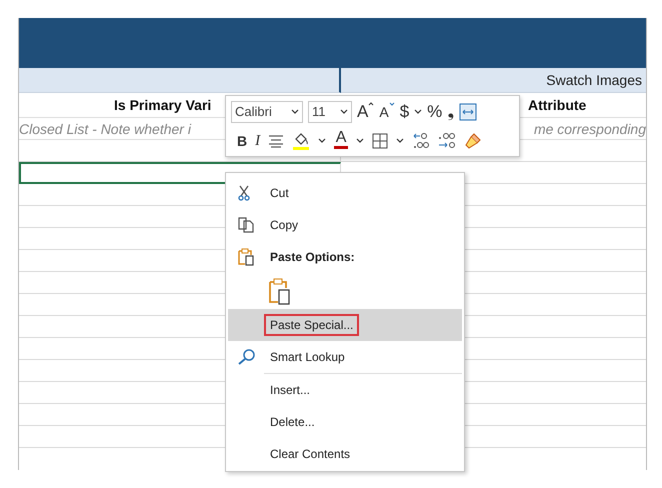 Image resolution: width=662 pixels, height=488 pixels. Describe the element at coordinates (380, 140) in the screenshot. I see `borders-icon` at that location.